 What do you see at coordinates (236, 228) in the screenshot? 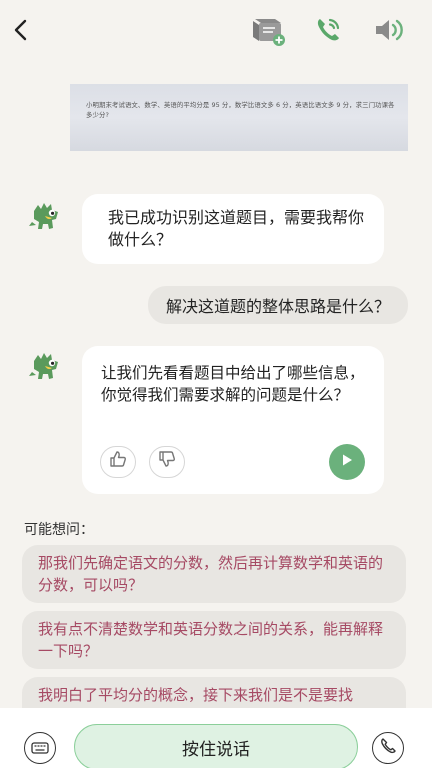
I see `bot-message-text: 我已成功识别这道题目，需要我帮你做什么？` at bounding box center [236, 228].